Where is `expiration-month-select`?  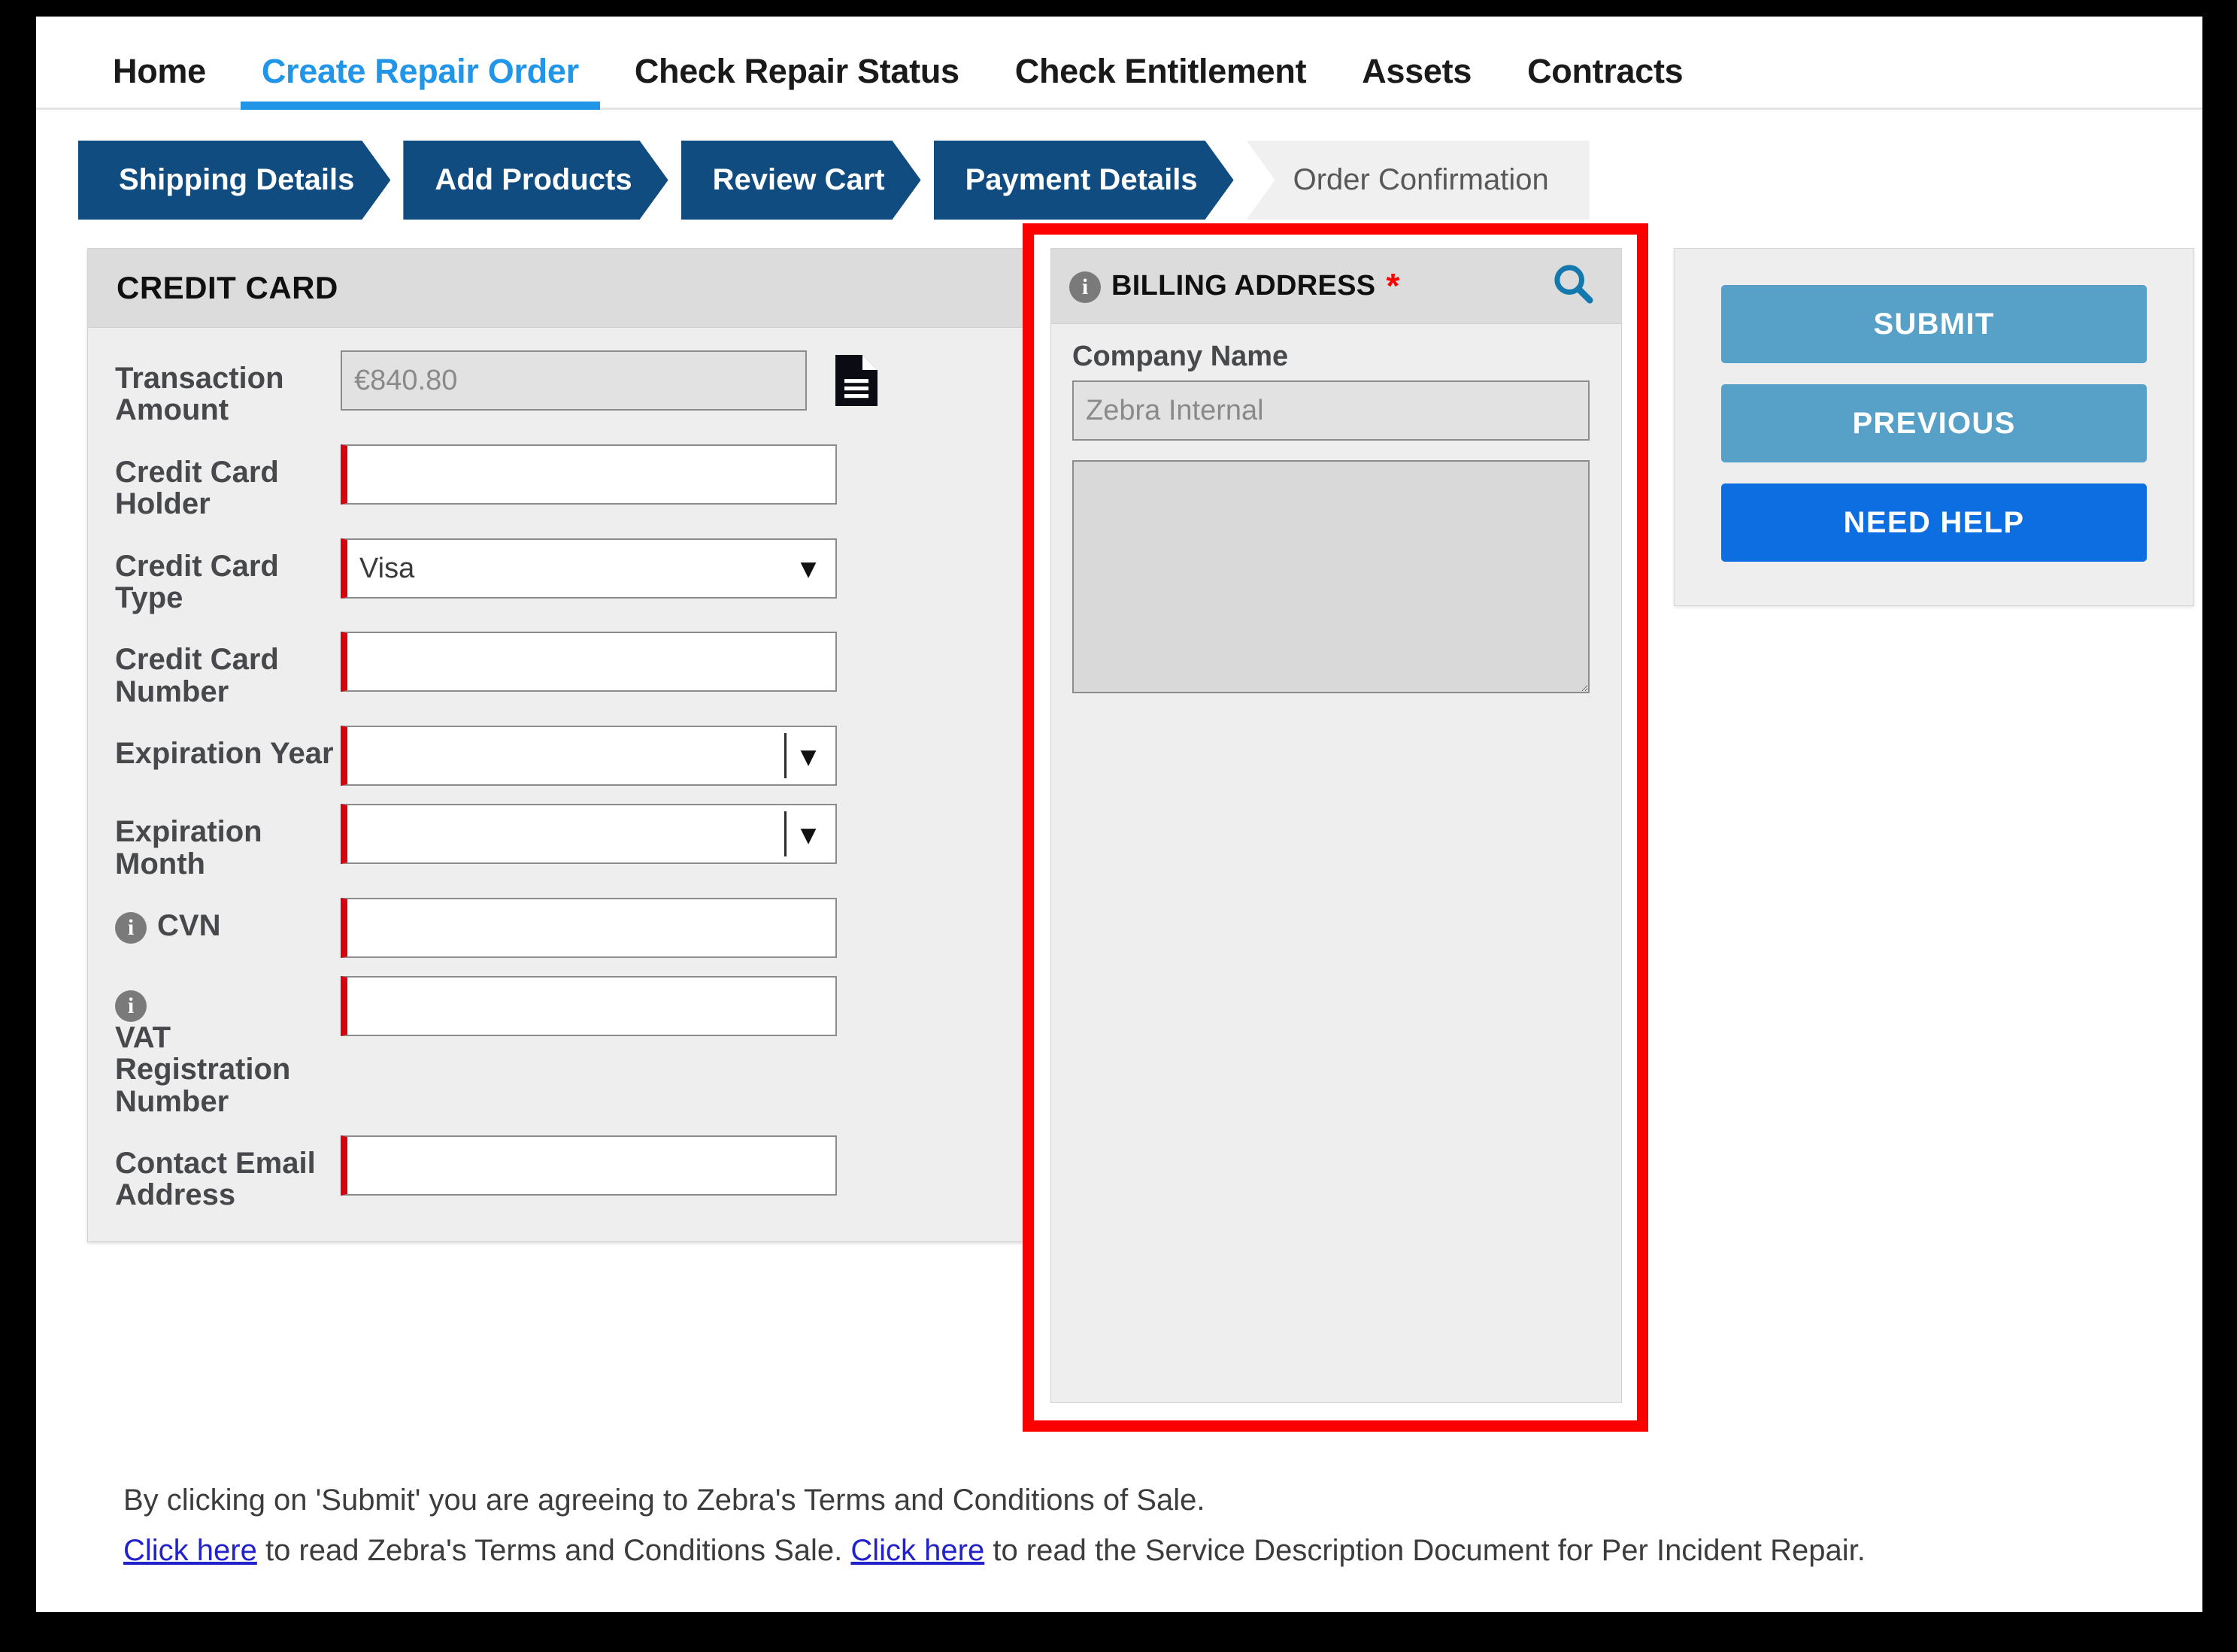
expiration-month-select is located at coordinates (589, 834).